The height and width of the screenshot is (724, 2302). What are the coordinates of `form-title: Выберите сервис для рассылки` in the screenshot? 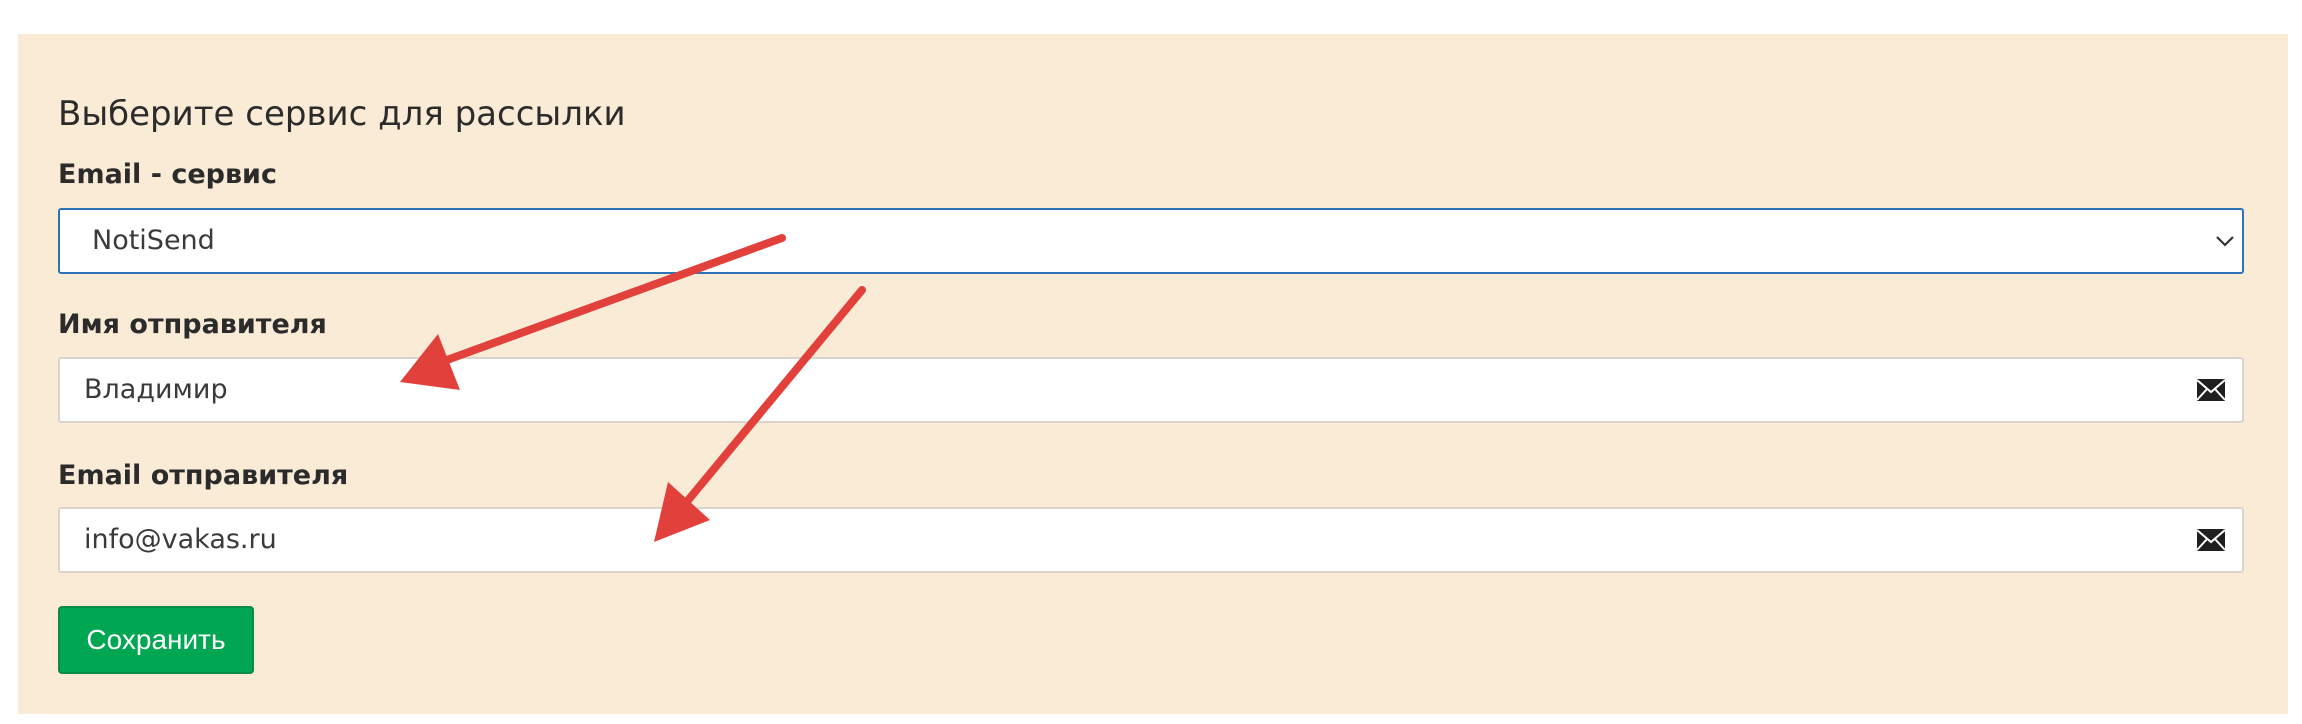 It's located at (342, 114).